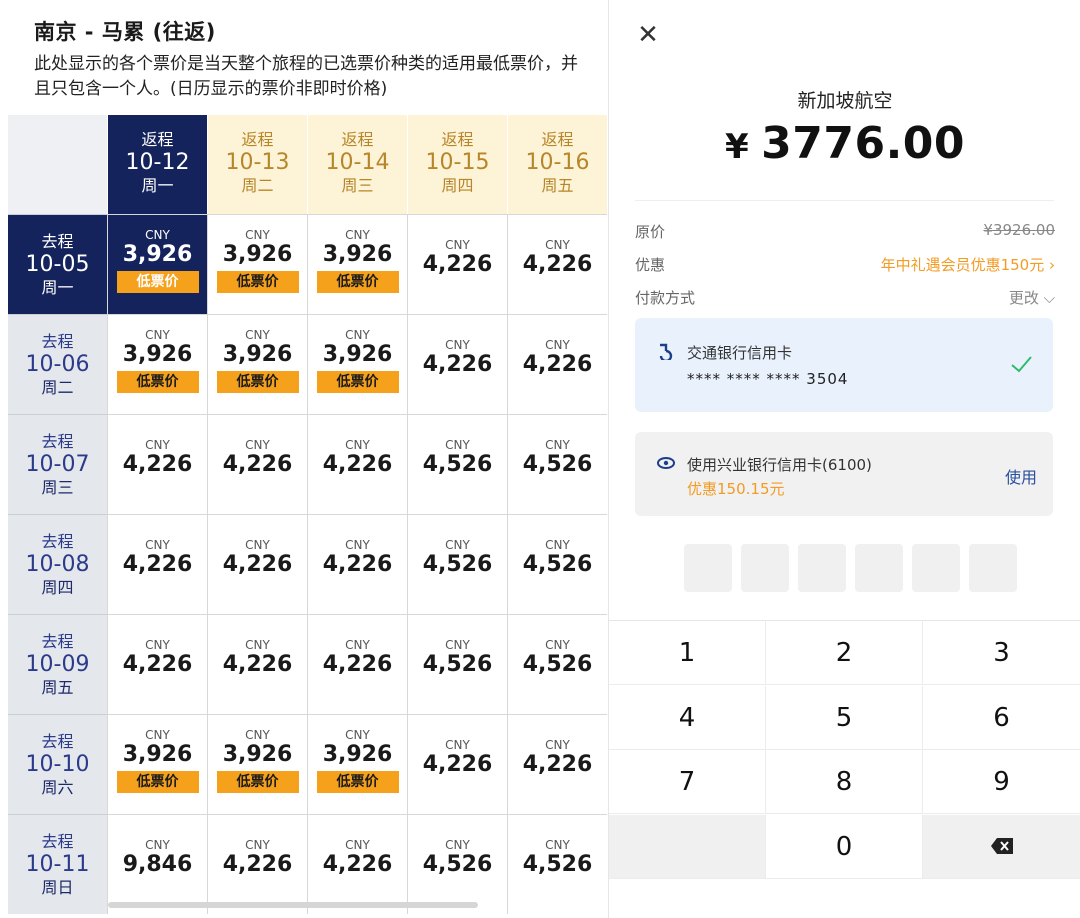 The image size is (1080, 918). What do you see at coordinates (1001, 782) in the screenshot?
I see `keypad-key-9: 9` at bounding box center [1001, 782].